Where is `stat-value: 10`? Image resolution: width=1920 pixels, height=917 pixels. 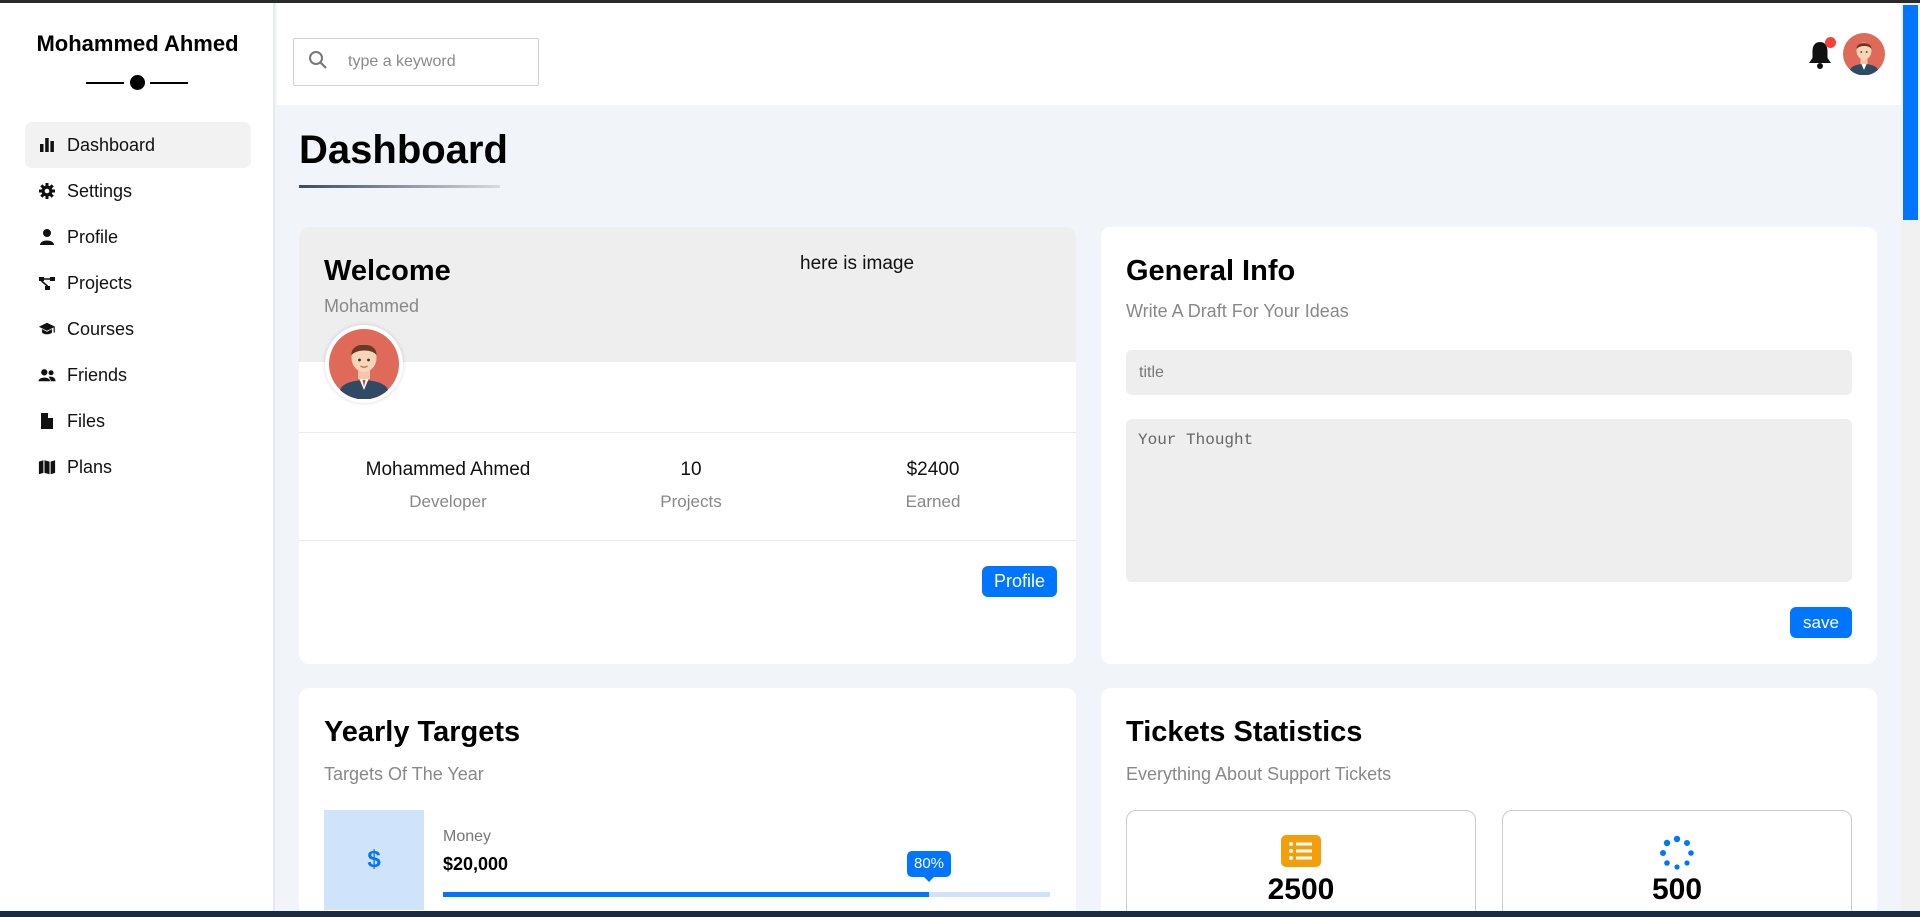
stat-value: 10 is located at coordinates (691, 469).